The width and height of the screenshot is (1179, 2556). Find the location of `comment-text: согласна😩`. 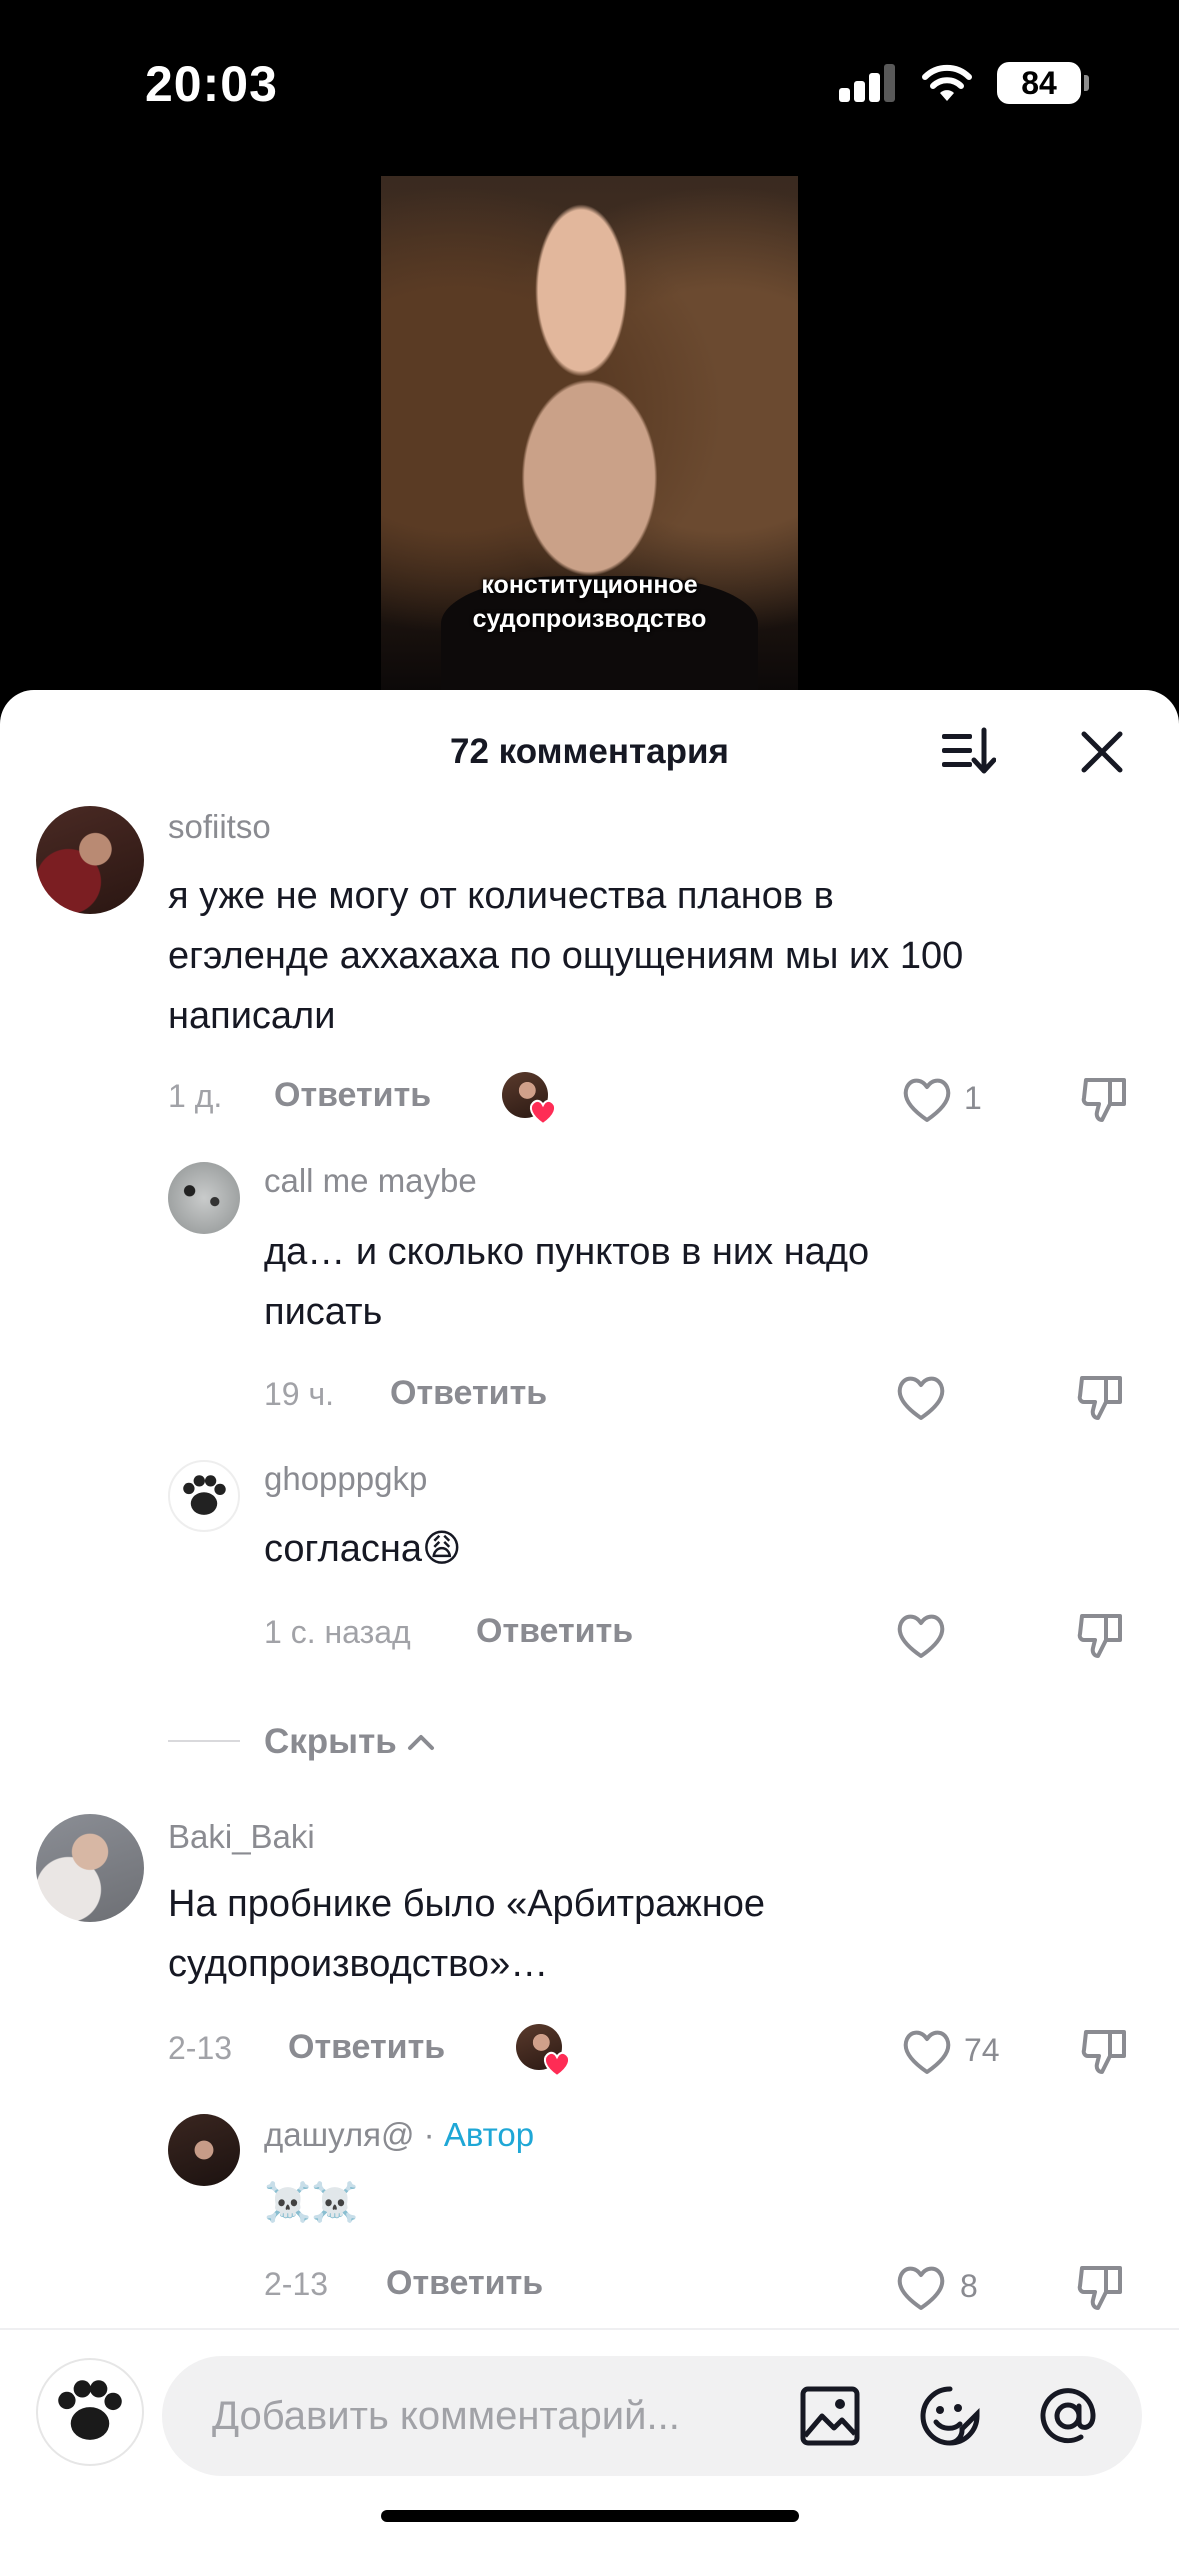

comment-text: согласна😩 is located at coordinates (363, 1548).